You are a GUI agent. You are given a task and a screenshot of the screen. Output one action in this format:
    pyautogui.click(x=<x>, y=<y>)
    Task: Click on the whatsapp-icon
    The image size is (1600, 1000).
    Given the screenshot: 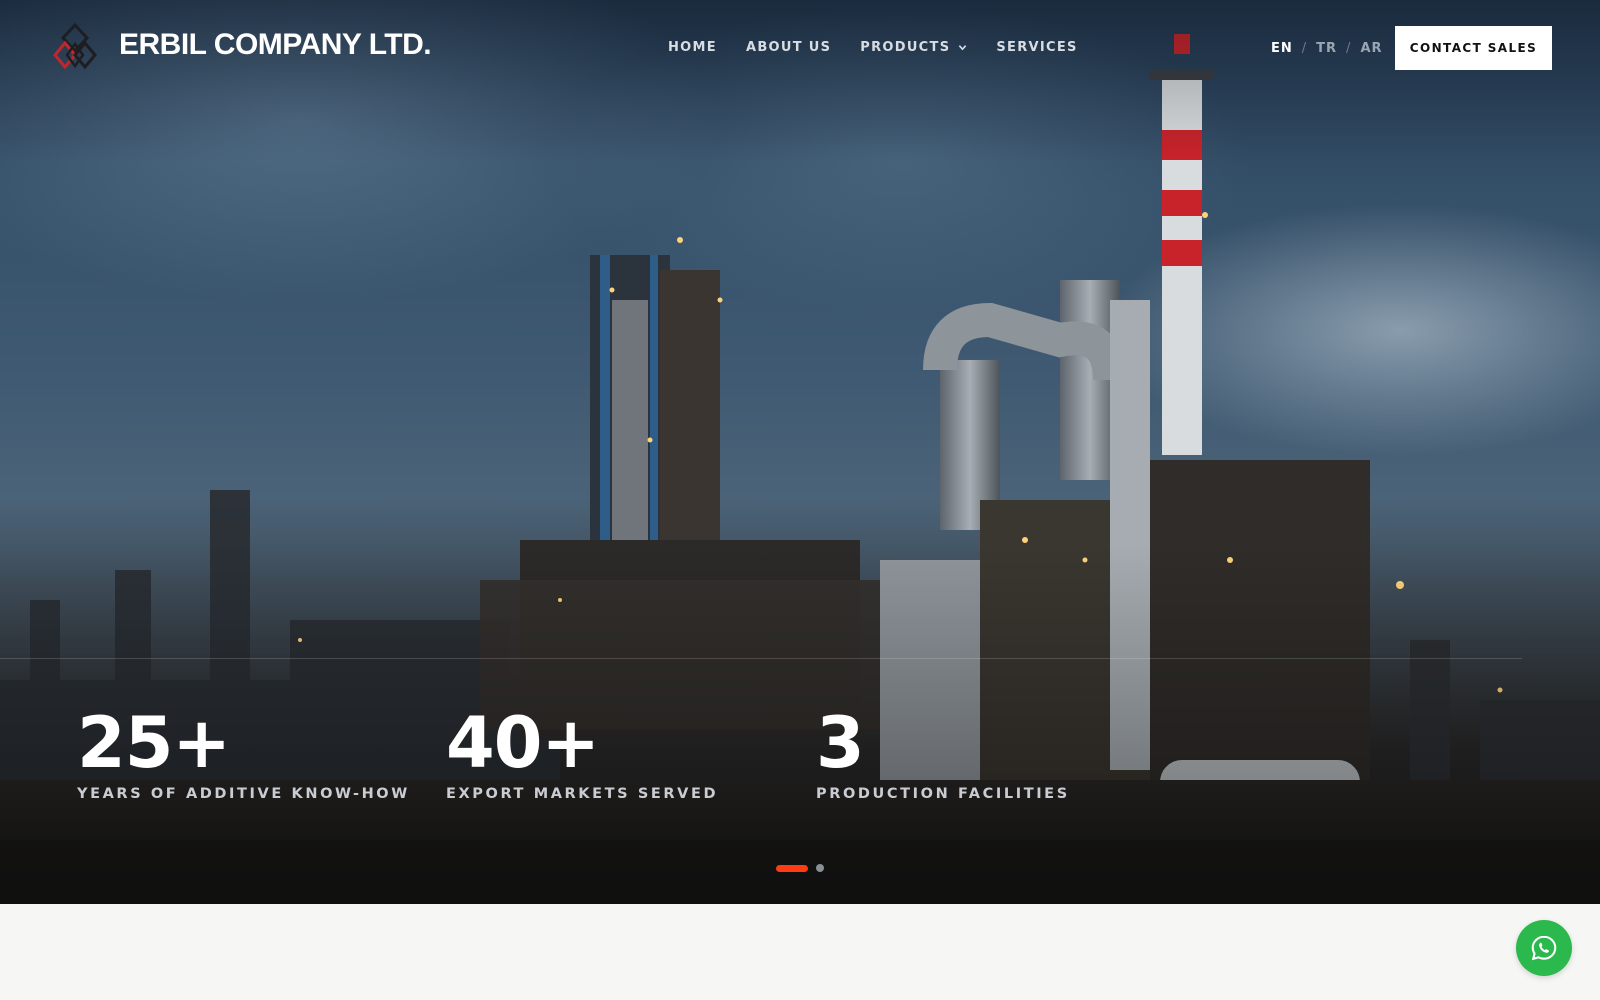 What is the action you would take?
    pyautogui.click(x=1544, y=948)
    